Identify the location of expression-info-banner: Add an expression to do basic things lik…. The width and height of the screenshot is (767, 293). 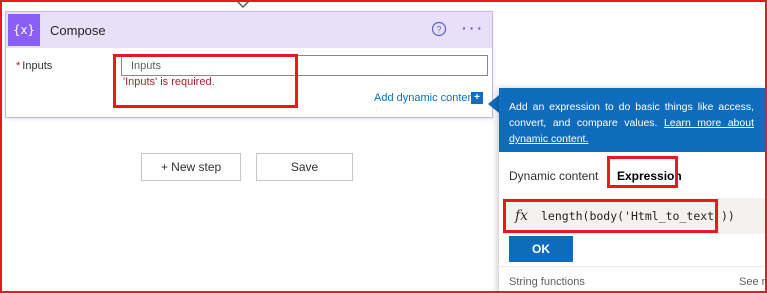
(633, 120).